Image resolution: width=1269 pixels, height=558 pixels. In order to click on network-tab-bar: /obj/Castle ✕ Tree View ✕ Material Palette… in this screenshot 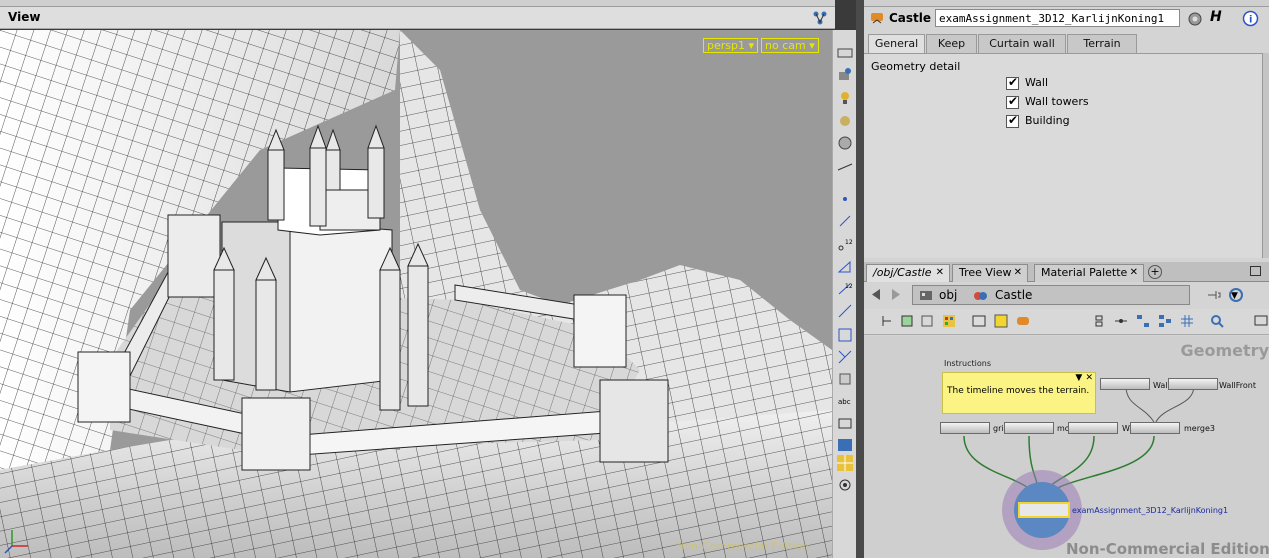, I will do `click(1066, 272)`.